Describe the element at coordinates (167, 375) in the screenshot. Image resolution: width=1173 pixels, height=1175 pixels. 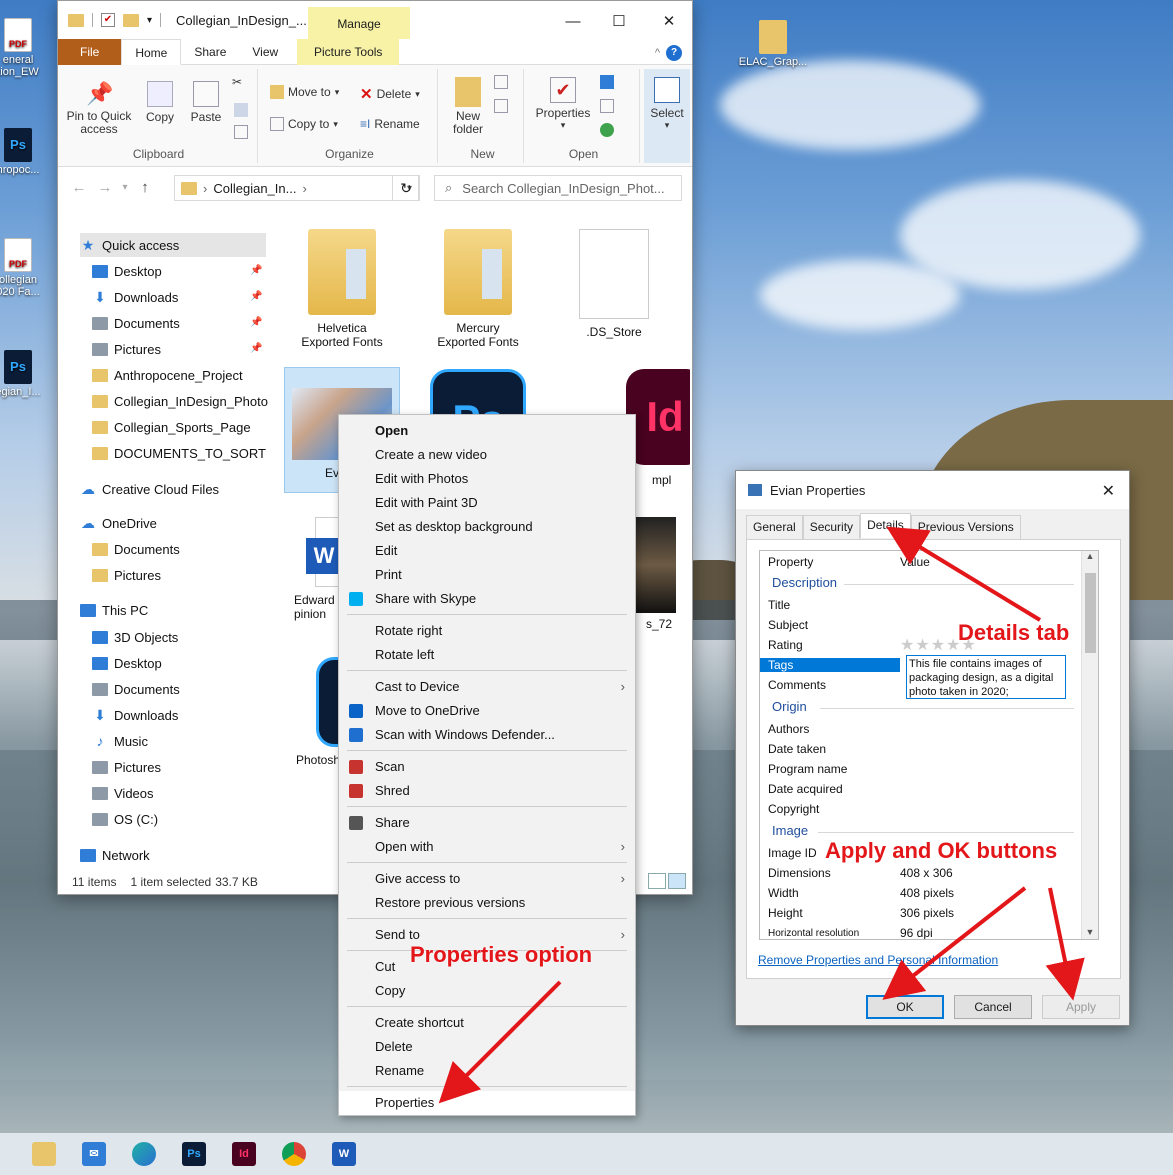
I see `nav-item: Anthropocene_Project` at that location.